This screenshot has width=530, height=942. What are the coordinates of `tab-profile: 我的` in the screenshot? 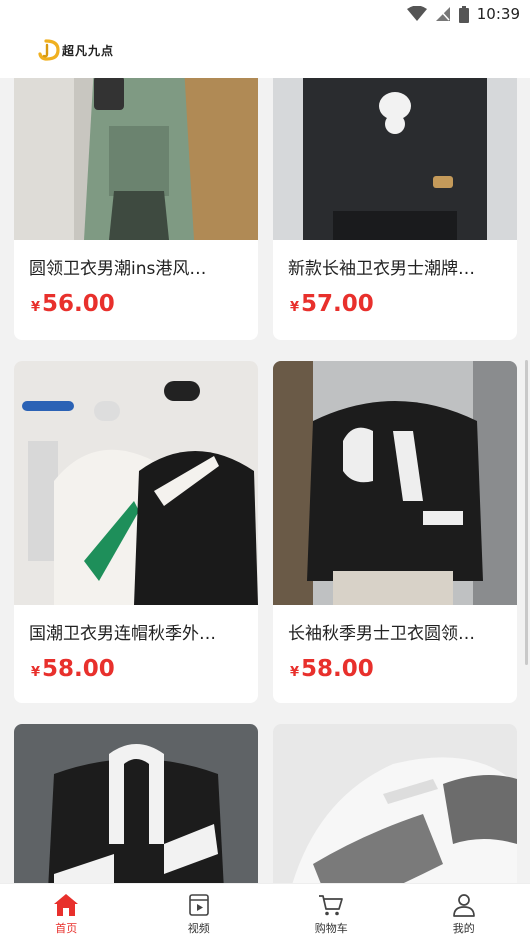 It's located at (464, 913).